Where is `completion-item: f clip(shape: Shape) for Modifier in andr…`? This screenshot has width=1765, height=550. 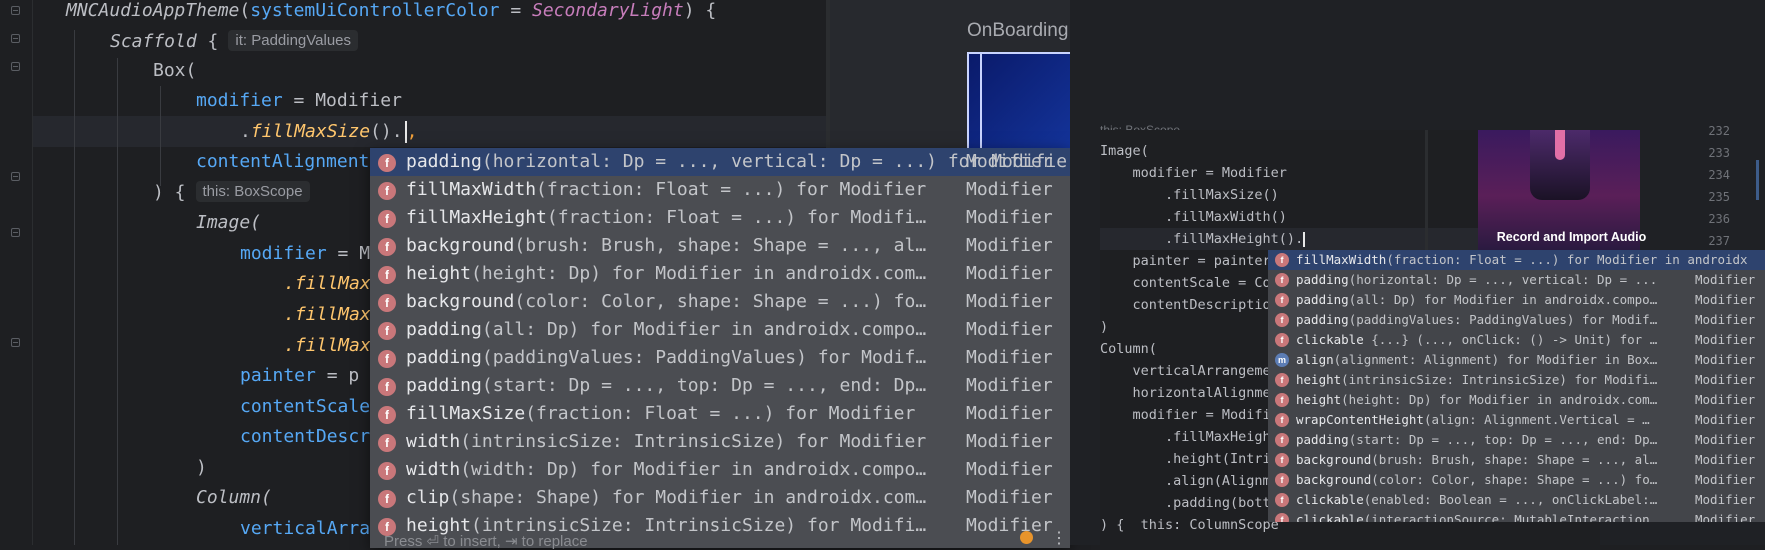
completion-item: f clip(shape: Shape) for Modifier in andr… is located at coordinates (720, 498).